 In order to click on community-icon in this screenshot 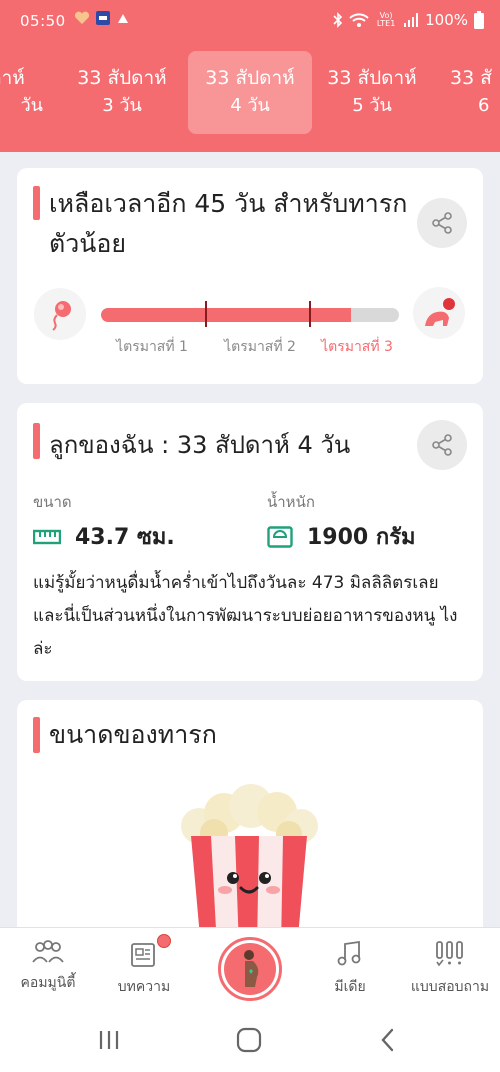, I will do `click(48, 951)`.